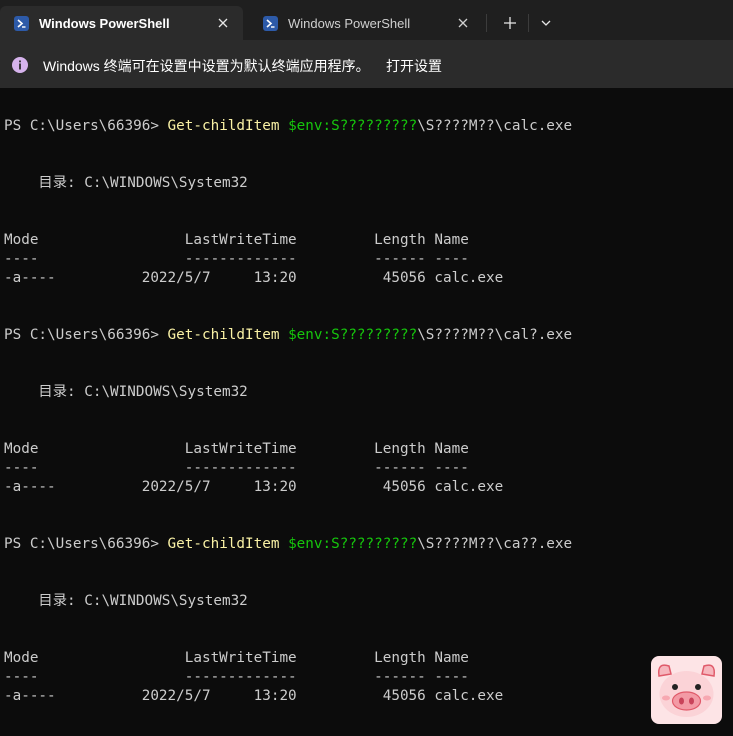  What do you see at coordinates (686, 690) in the screenshot?
I see `pig-sticker` at bounding box center [686, 690].